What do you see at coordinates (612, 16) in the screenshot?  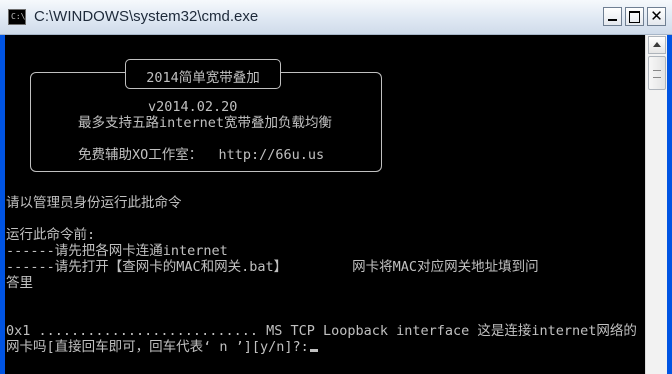 I see `minimize-button` at bounding box center [612, 16].